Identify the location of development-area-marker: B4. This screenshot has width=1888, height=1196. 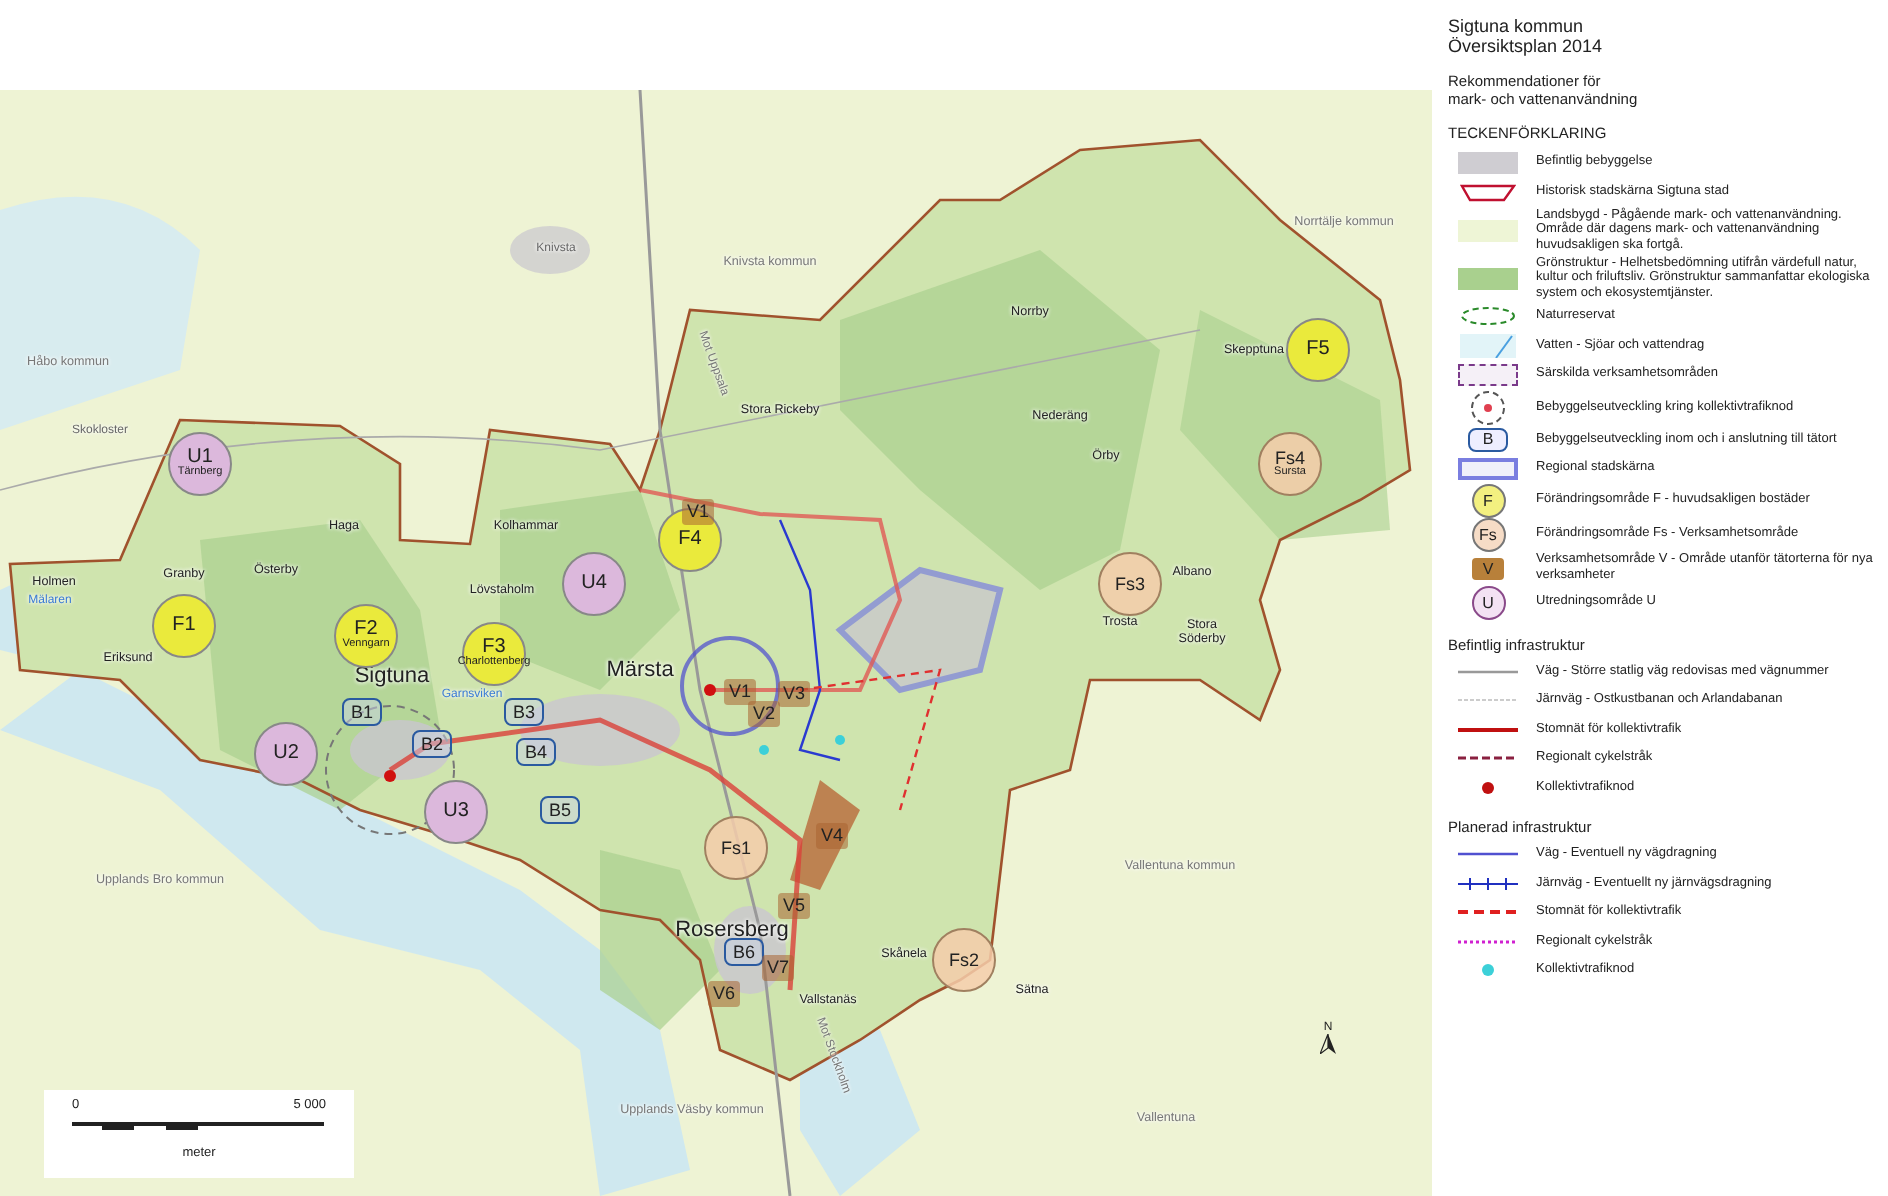
(536, 752).